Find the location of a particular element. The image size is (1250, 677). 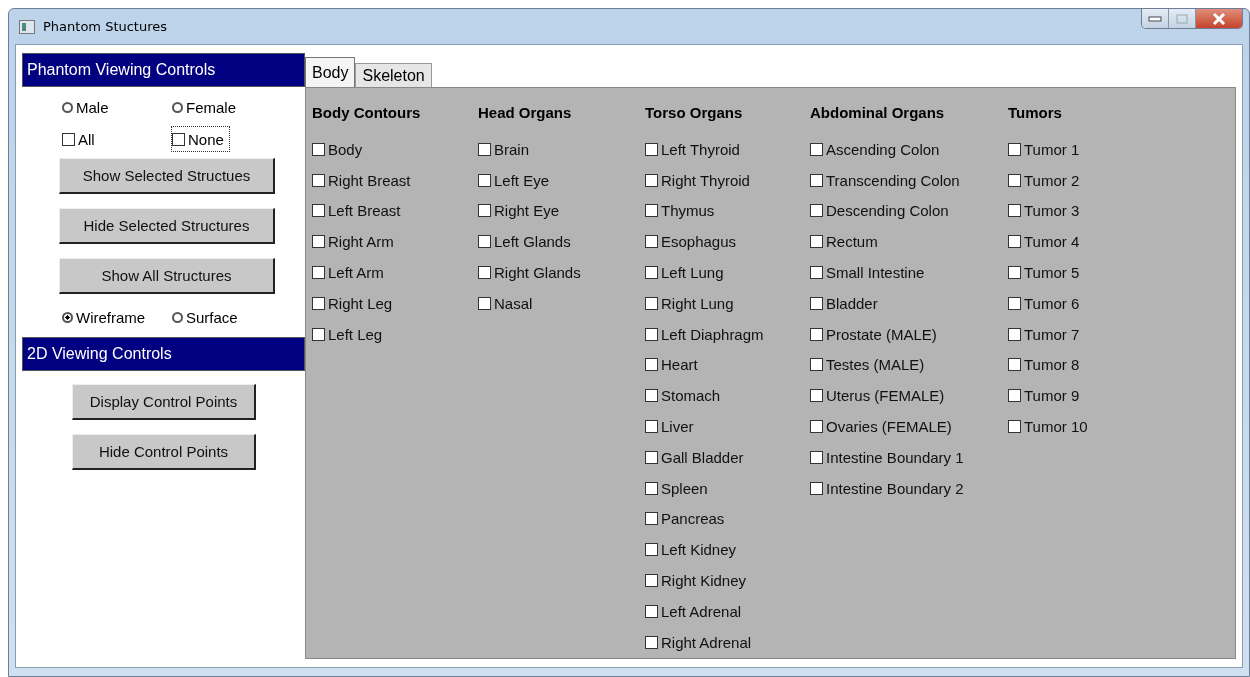

checkbox: Intestine Boundary 2 is located at coordinates (902, 488).